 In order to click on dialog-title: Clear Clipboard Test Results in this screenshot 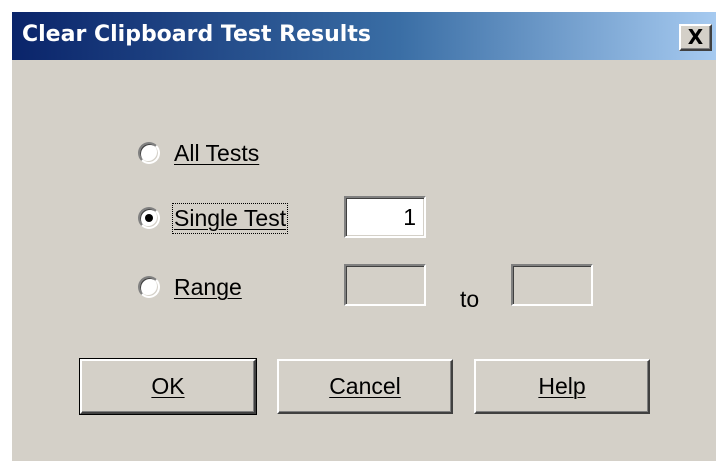, I will do `click(196, 34)`.